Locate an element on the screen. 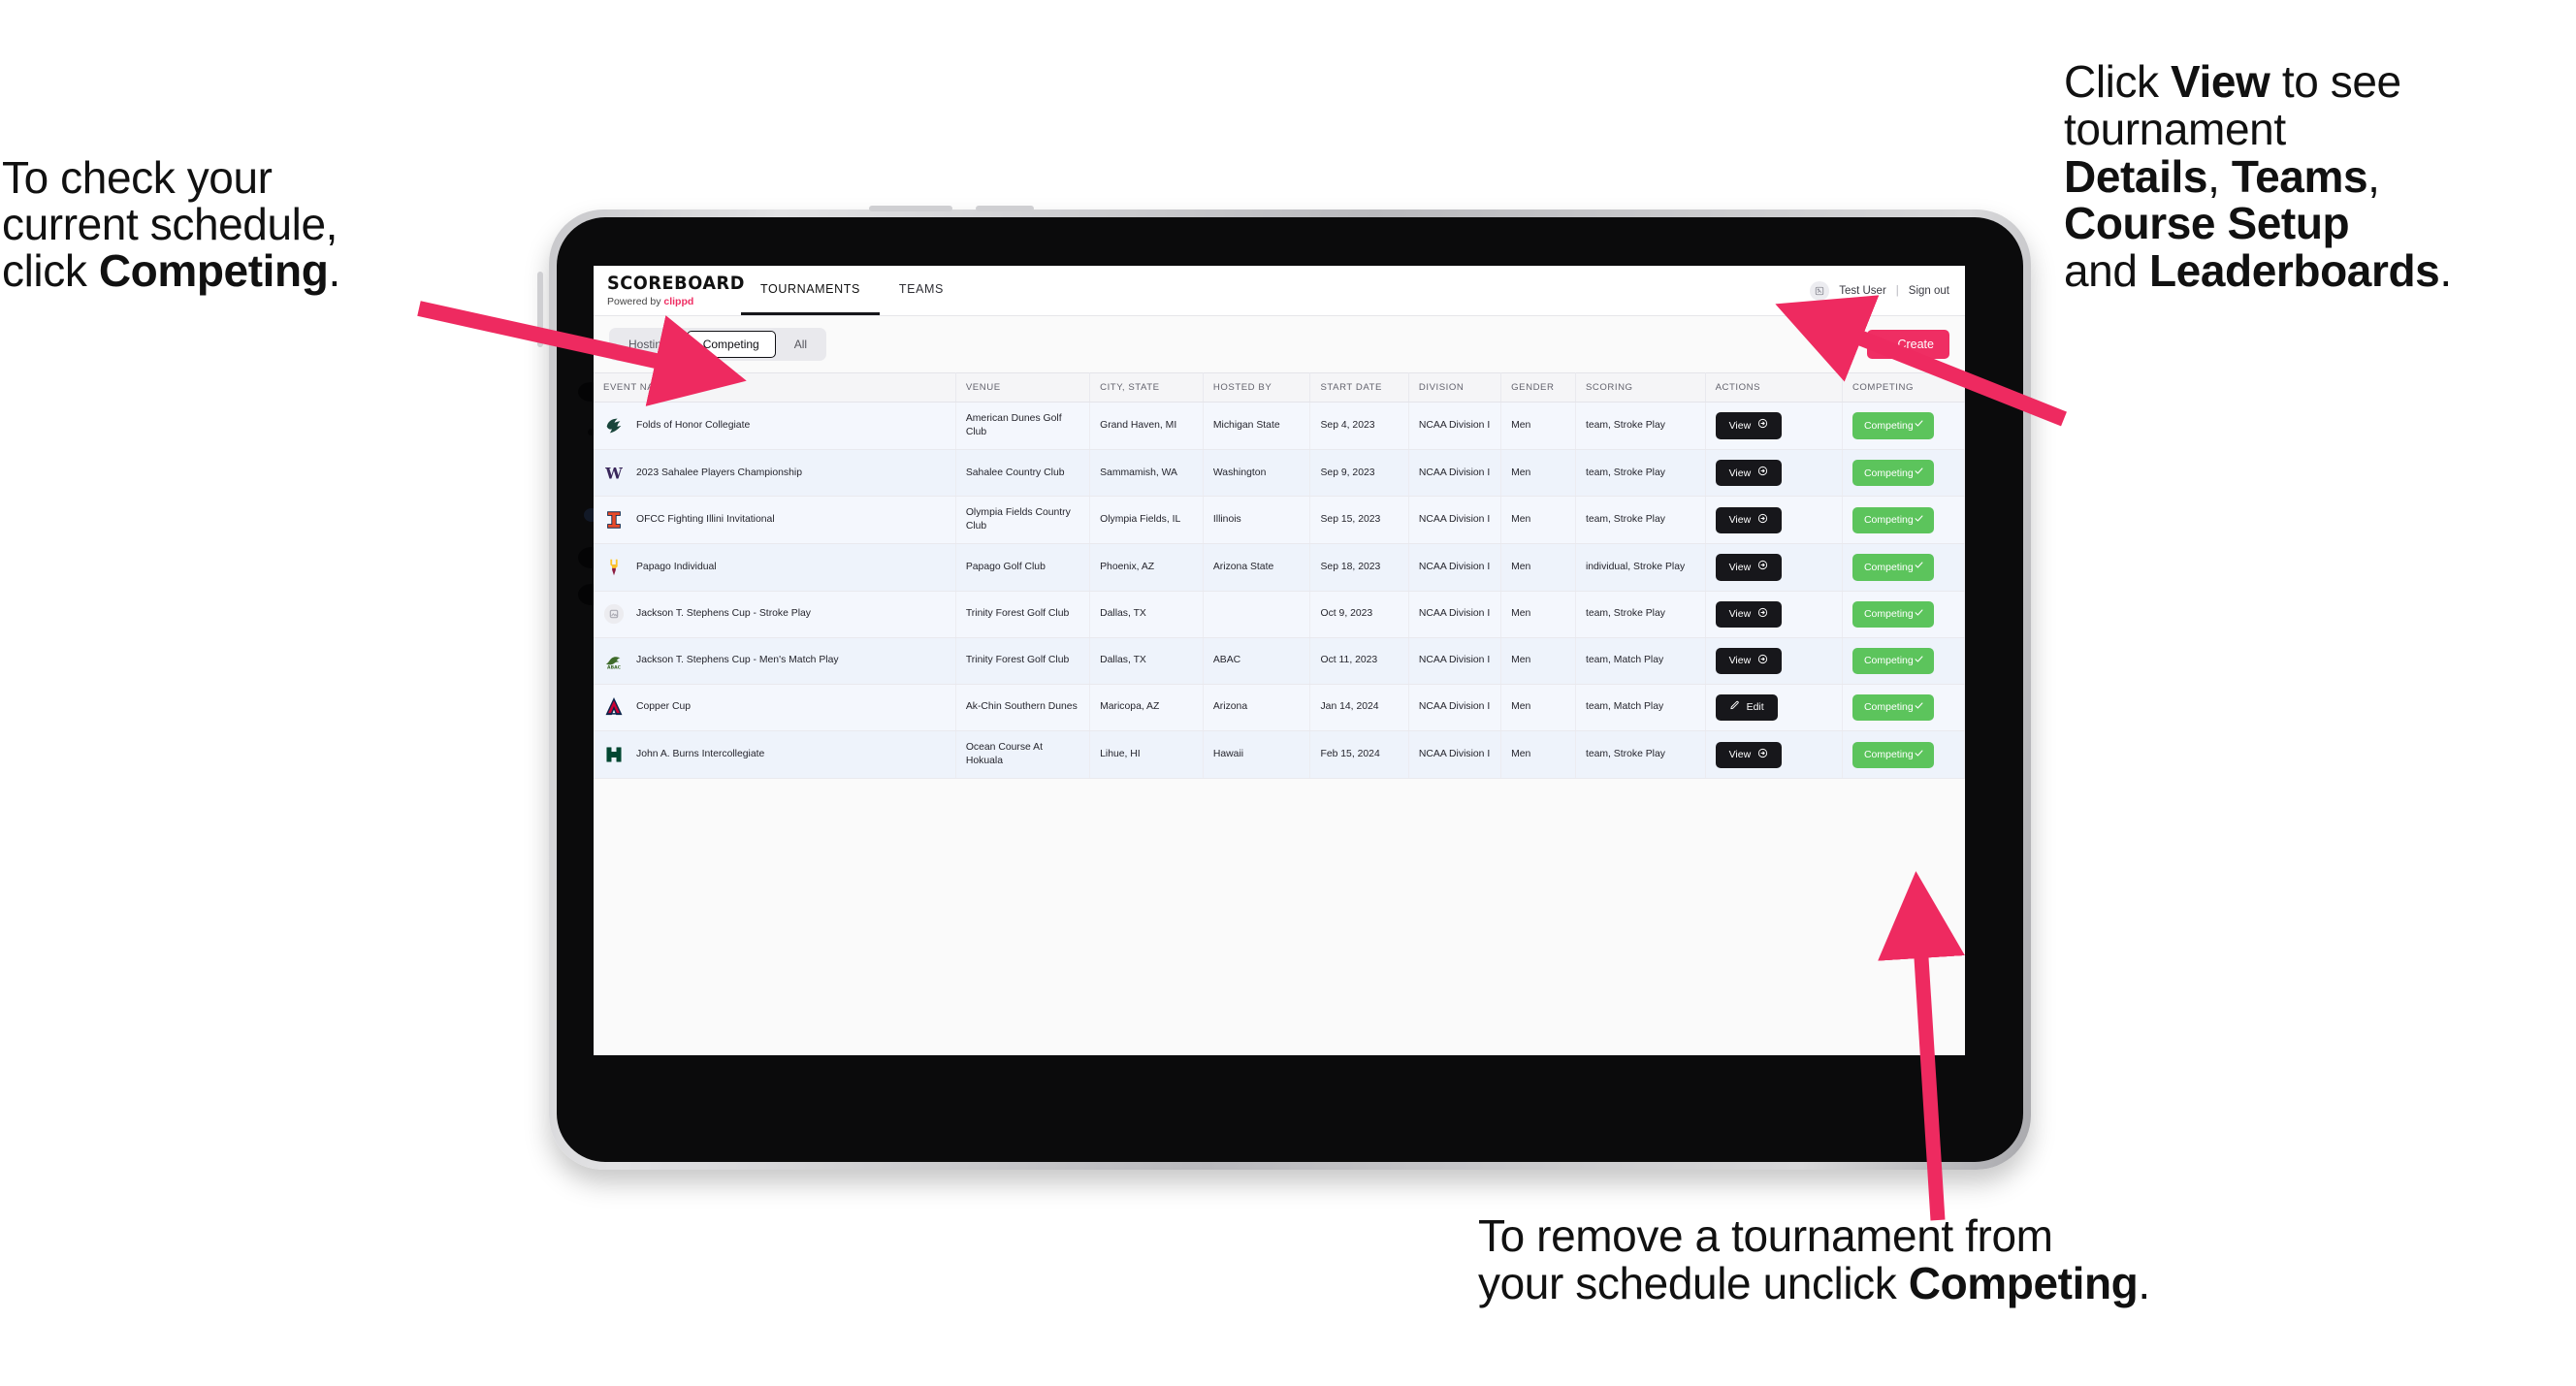 This screenshot has height=1386, width=2576. user-avatar-icon is located at coordinates (1820, 290).